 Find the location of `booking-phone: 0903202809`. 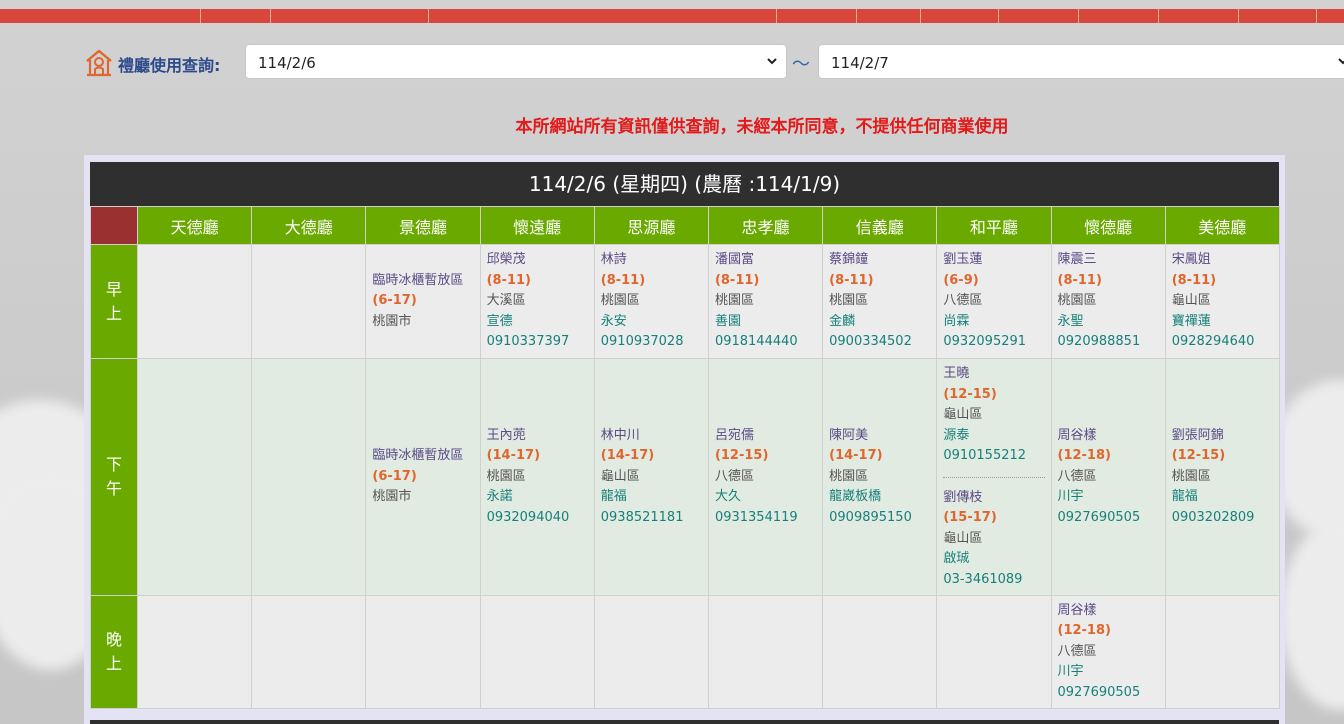

booking-phone: 0903202809 is located at coordinates (1213, 517).